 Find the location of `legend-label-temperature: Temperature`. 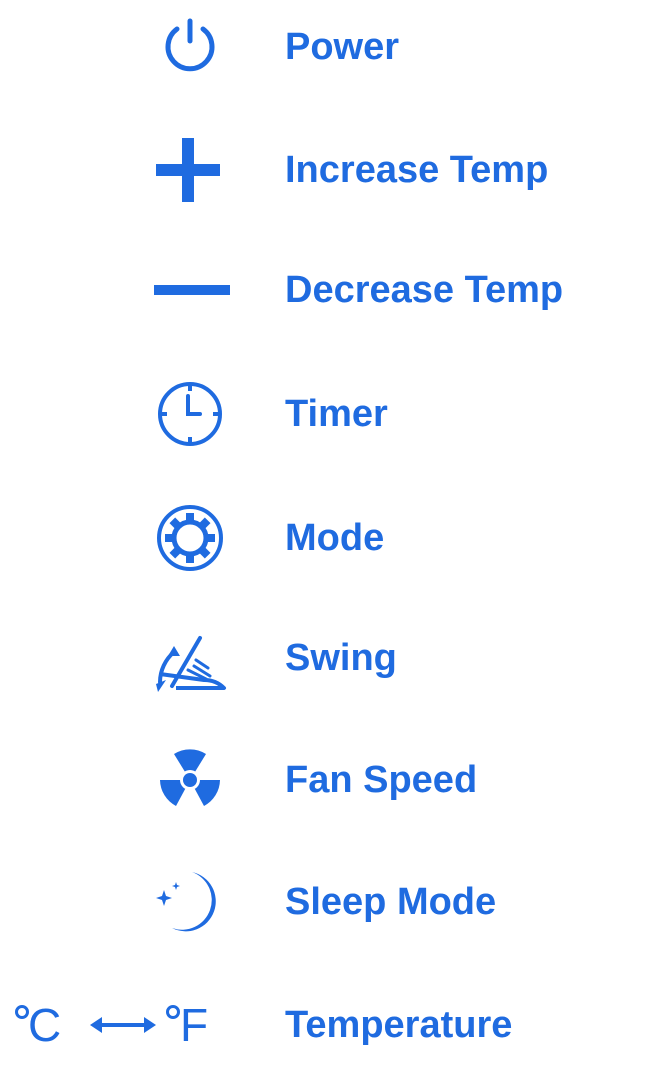

legend-label-temperature: Temperature is located at coordinates (399, 1025).